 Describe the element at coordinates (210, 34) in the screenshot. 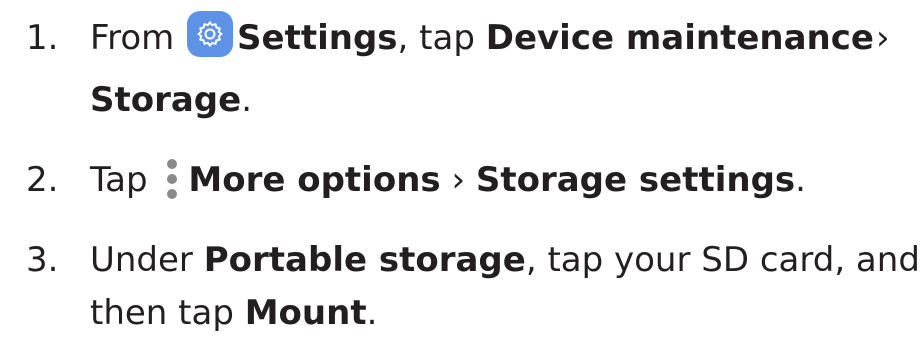

I see `settings-gear-icon` at that location.